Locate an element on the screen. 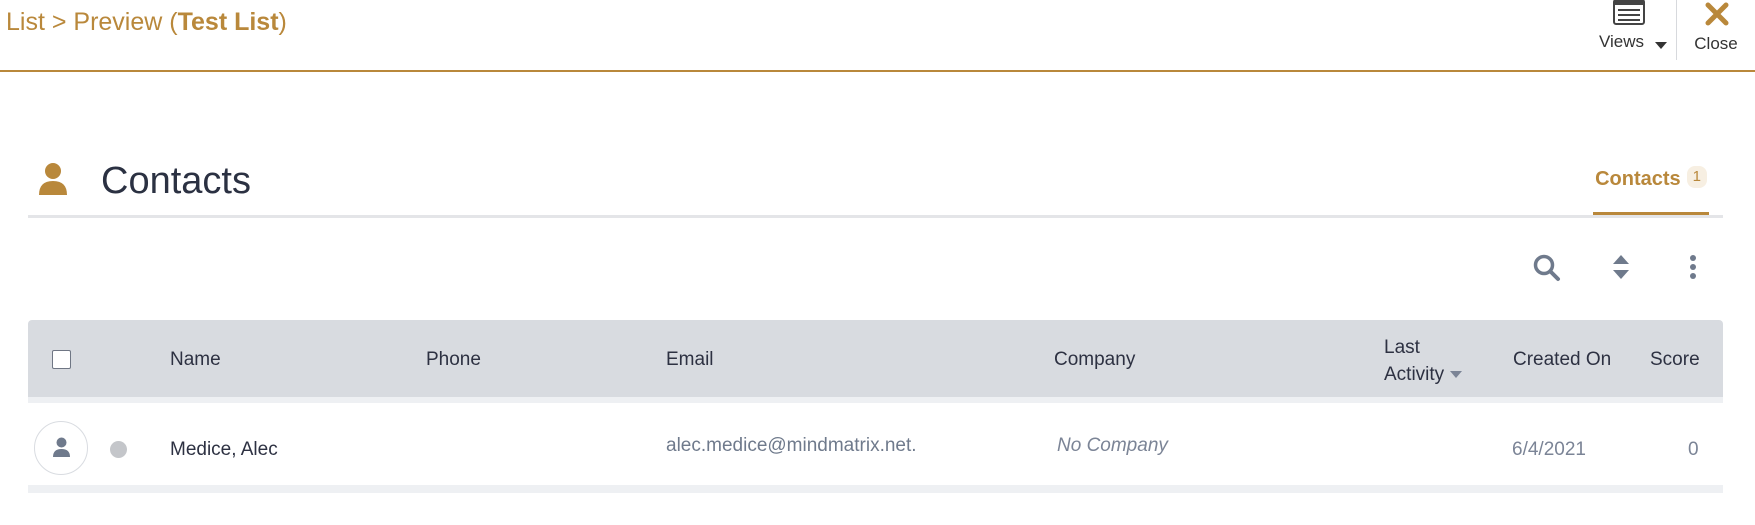 This screenshot has height=525, width=1755. breadcrumb-list-name: Test List is located at coordinates (228, 22).